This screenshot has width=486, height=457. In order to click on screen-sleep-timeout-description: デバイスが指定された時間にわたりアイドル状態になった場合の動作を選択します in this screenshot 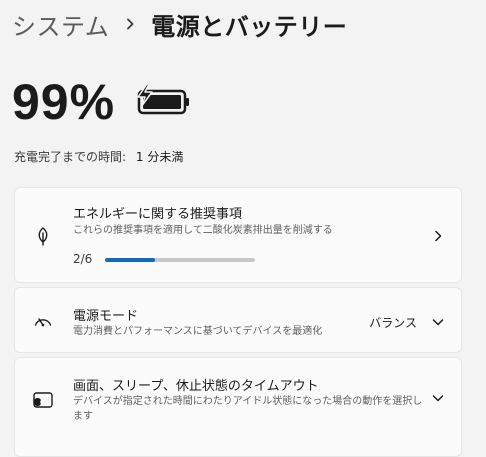, I will do `click(248, 409)`.